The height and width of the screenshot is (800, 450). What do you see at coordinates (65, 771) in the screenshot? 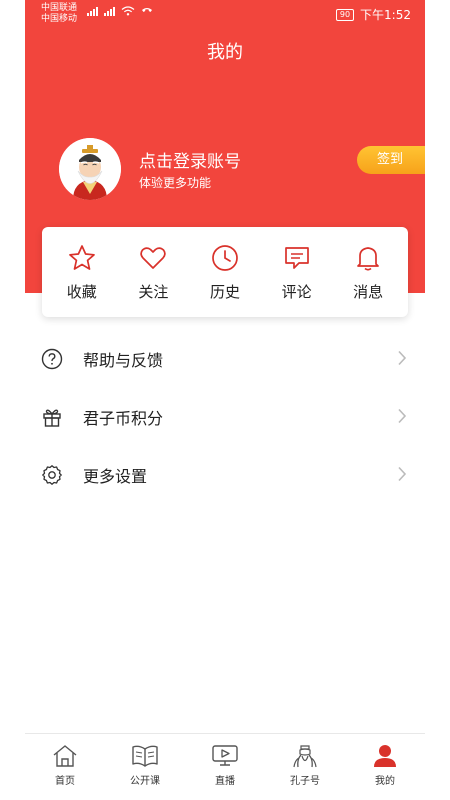
I see `nav-home: 首页` at bounding box center [65, 771].